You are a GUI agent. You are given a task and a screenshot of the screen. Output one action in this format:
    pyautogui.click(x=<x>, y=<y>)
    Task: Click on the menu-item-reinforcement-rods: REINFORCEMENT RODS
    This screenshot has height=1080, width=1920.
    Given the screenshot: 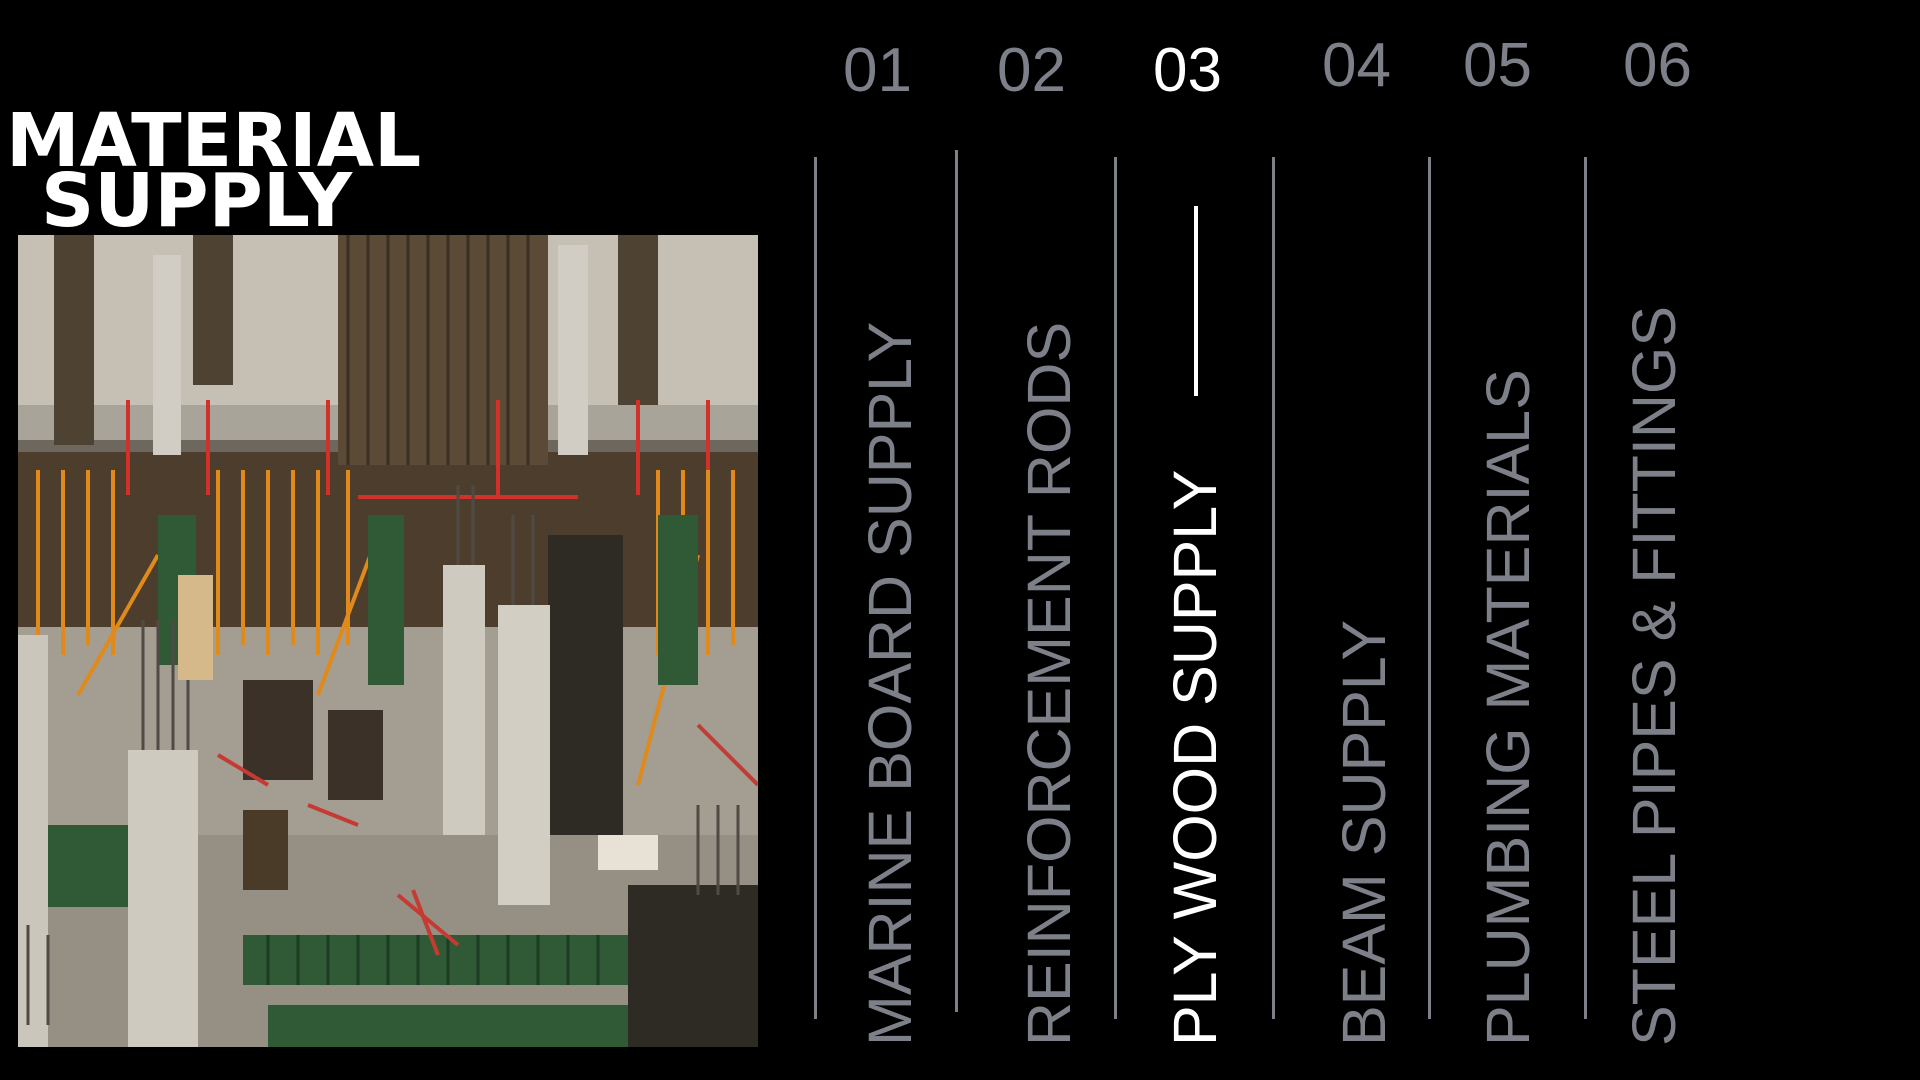 What is the action you would take?
    pyautogui.click(x=1049, y=684)
    